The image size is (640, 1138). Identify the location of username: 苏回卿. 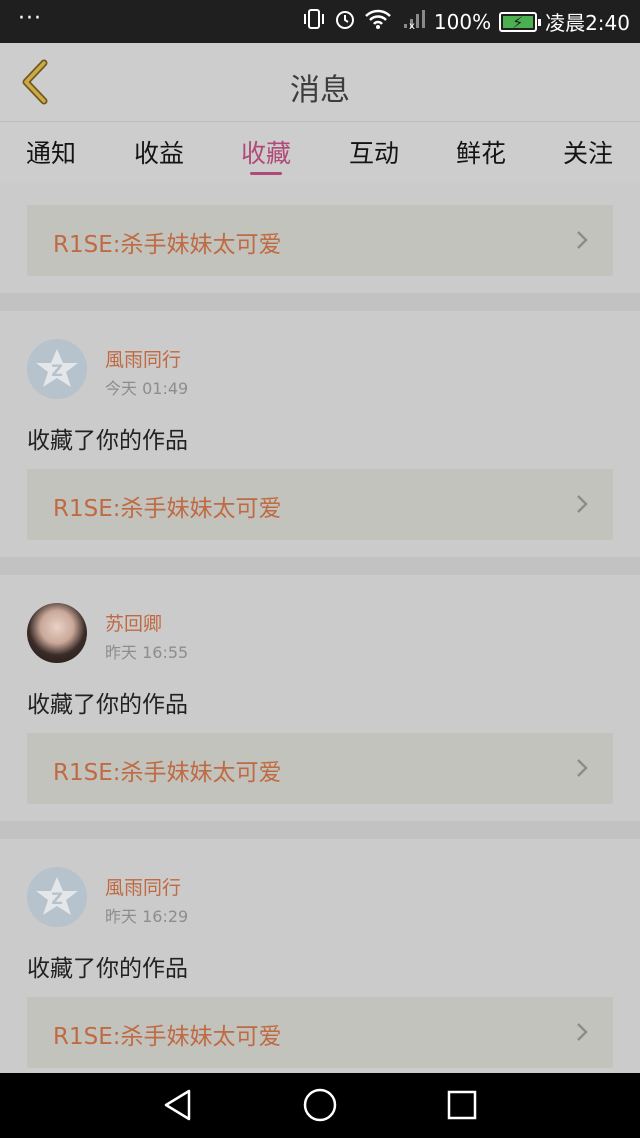
(133, 622).